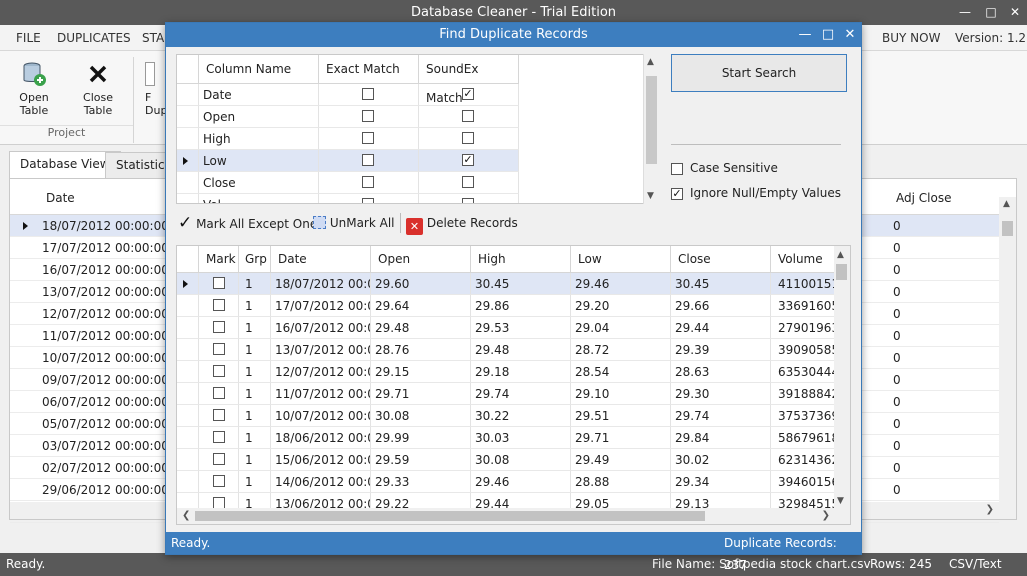 The height and width of the screenshot is (576, 1027). Describe the element at coordinates (721, 259) in the screenshot. I see `results-header-close: Close` at that location.